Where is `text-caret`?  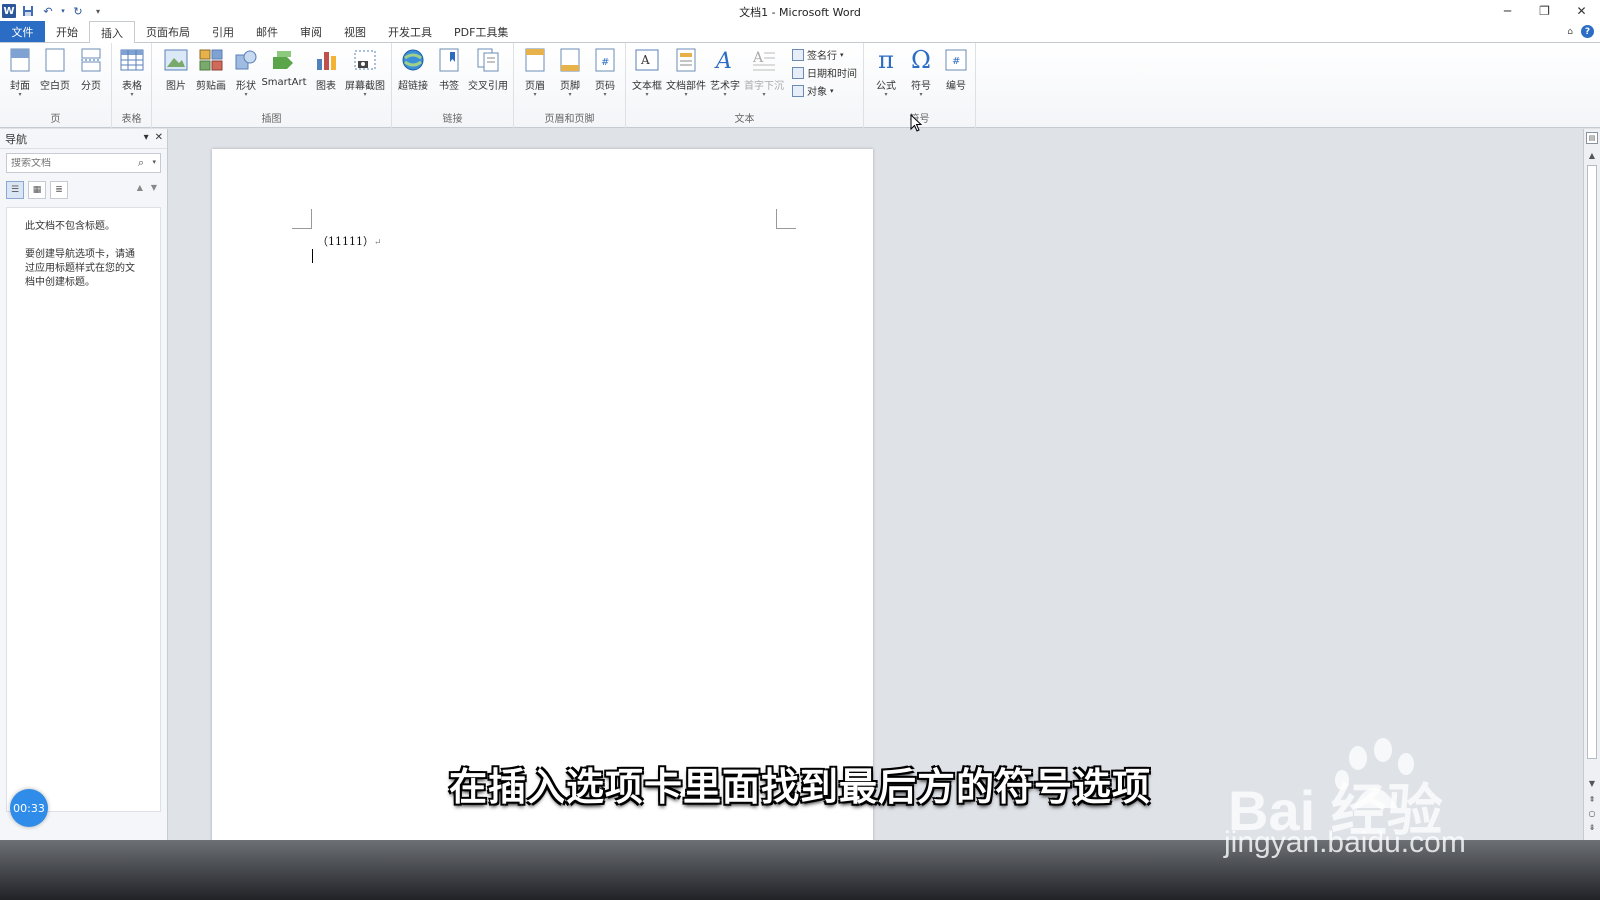
text-caret is located at coordinates (312, 256).